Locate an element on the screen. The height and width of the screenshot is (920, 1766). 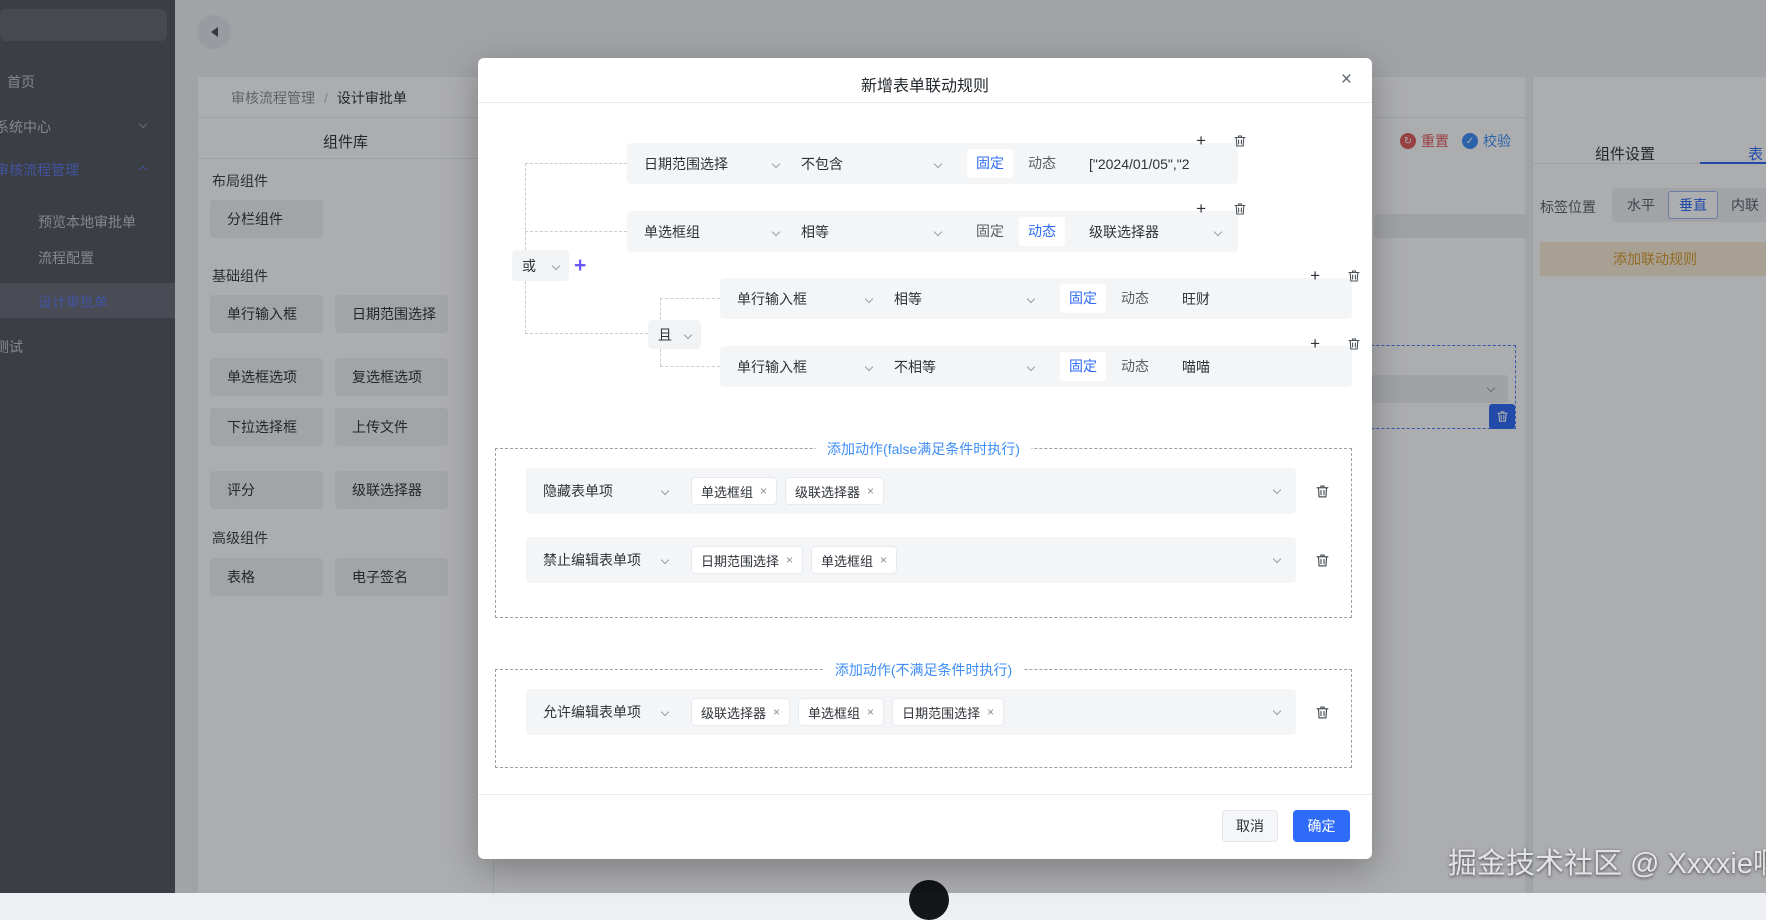
confirm-button: 确定 is located at coordinates (1321, 826).